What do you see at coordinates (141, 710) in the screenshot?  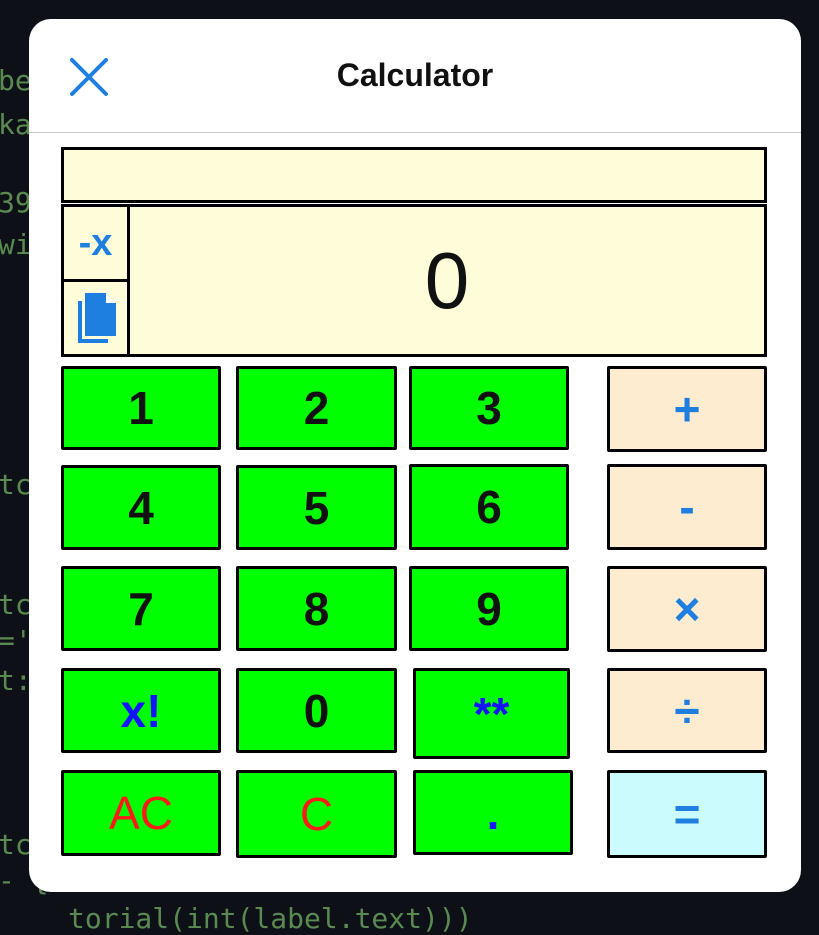 I see `key-factorial: x!` at bounding box center [141, 710].